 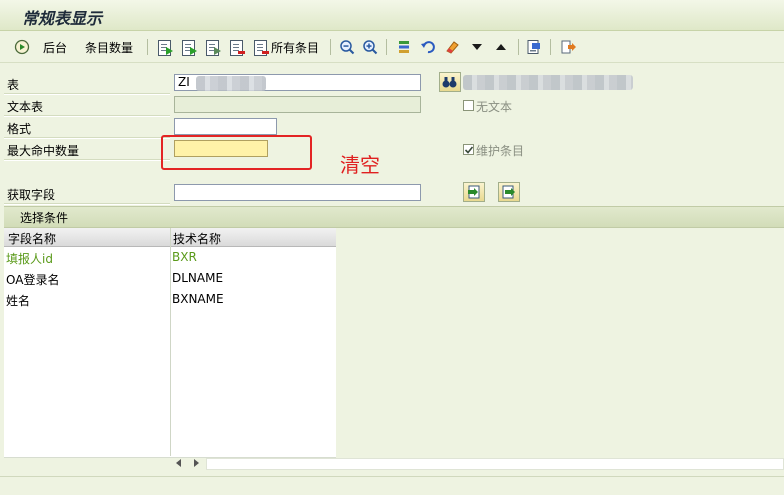 I want to click on title-bar: 常规表显示, so click(x=392, y=15).